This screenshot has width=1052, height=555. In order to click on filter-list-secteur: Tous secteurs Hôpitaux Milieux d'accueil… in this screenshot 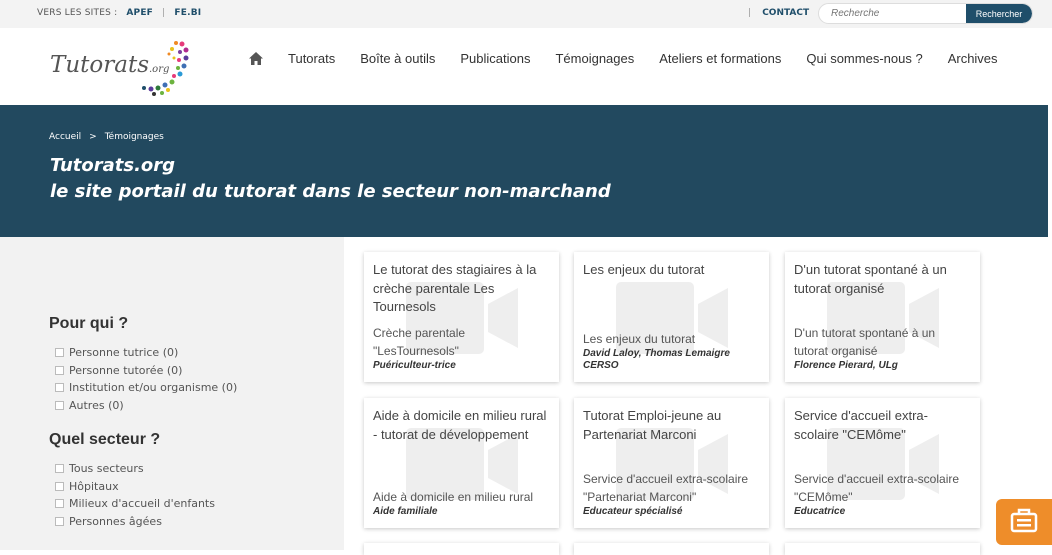, I will do `click(135, 495)`.